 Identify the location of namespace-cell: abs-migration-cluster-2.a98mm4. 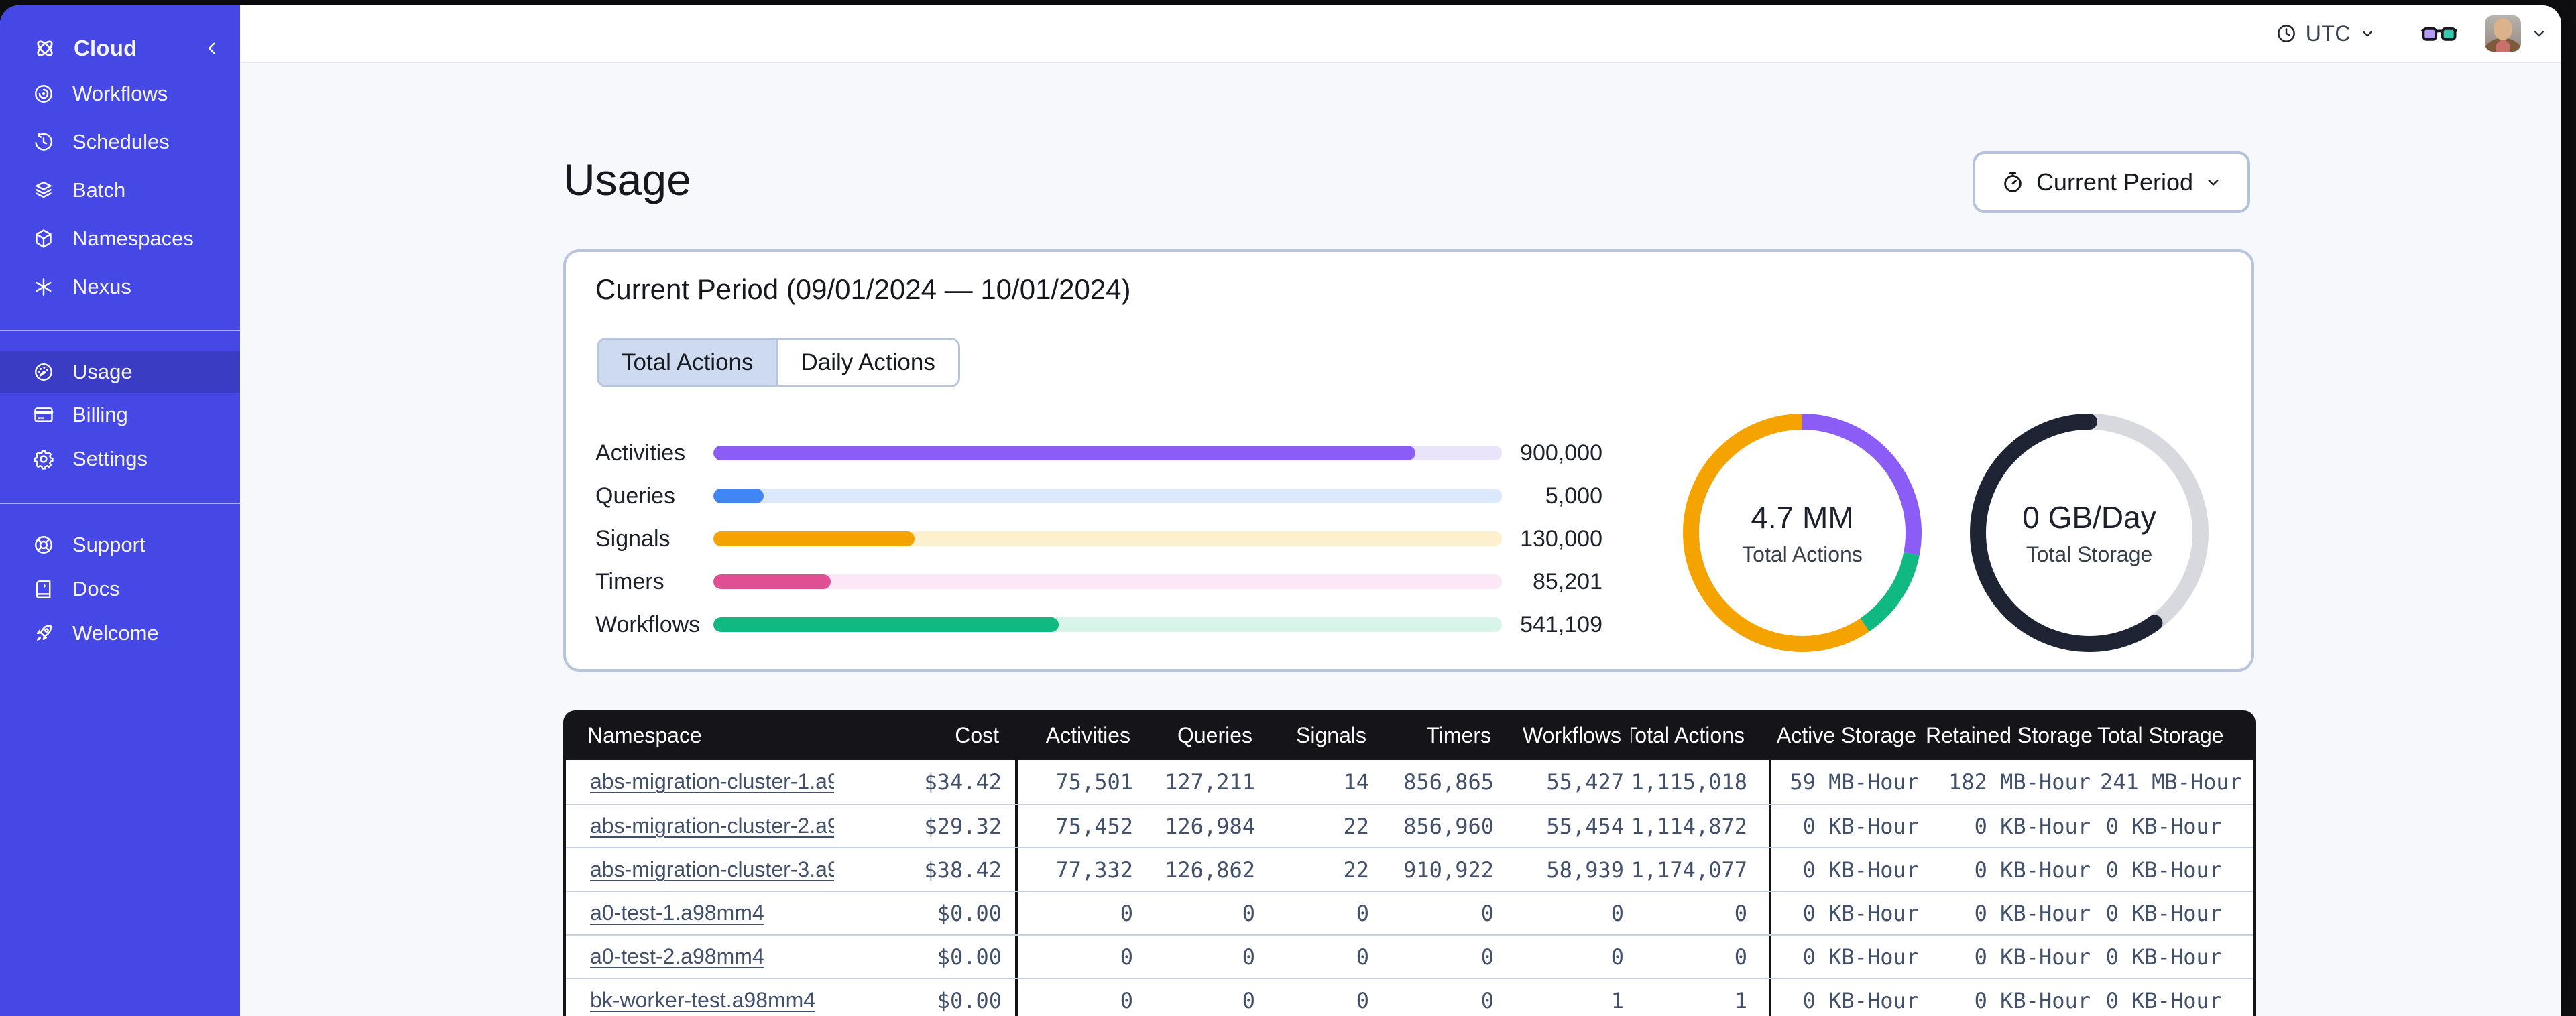
(700, 826).